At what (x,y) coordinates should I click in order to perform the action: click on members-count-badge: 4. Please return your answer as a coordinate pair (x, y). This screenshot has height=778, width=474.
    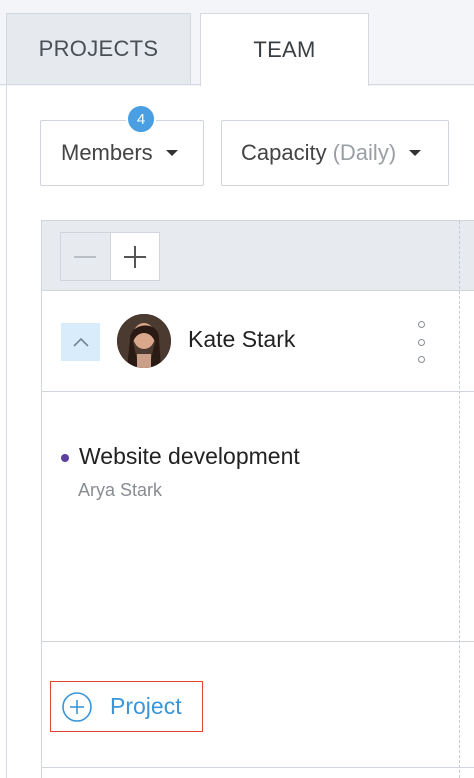
    Looking at the image, I should click on (141, 119).